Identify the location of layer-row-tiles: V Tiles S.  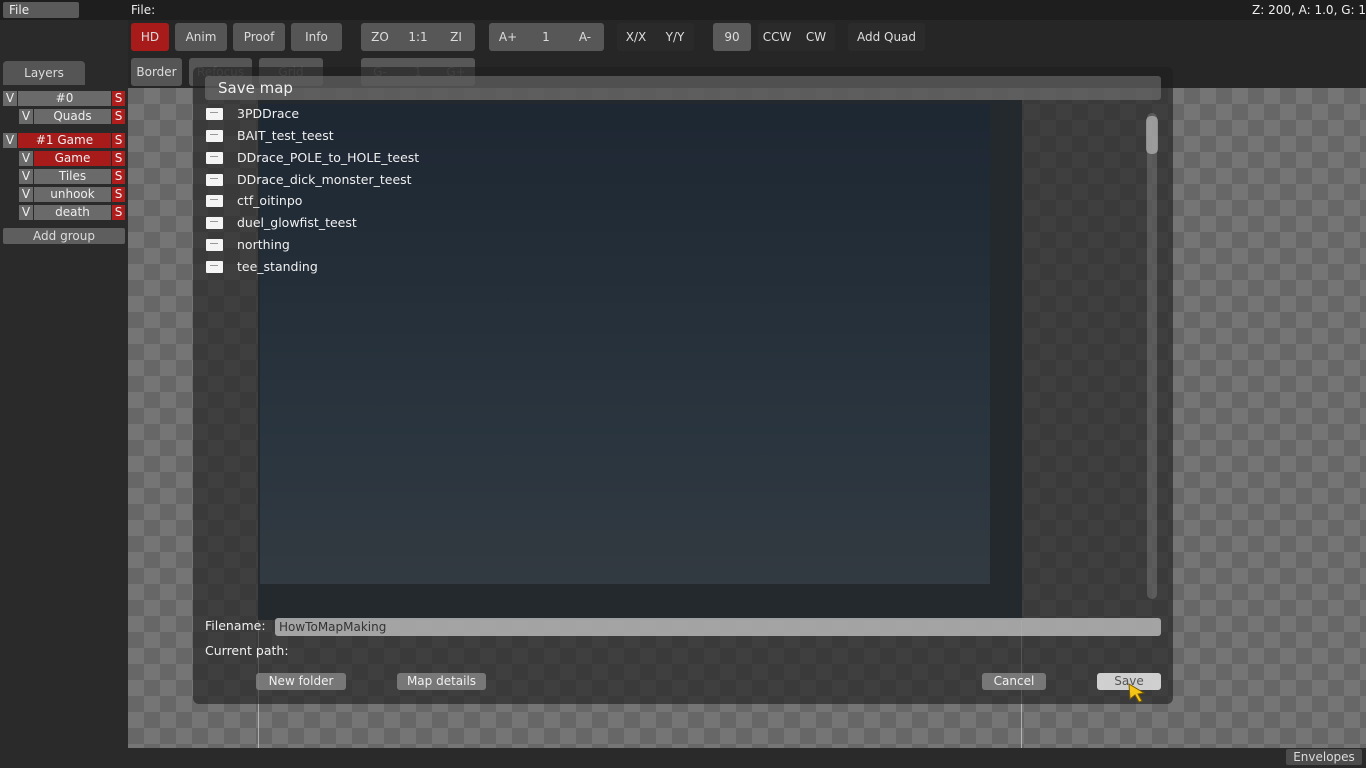
(72, 176).